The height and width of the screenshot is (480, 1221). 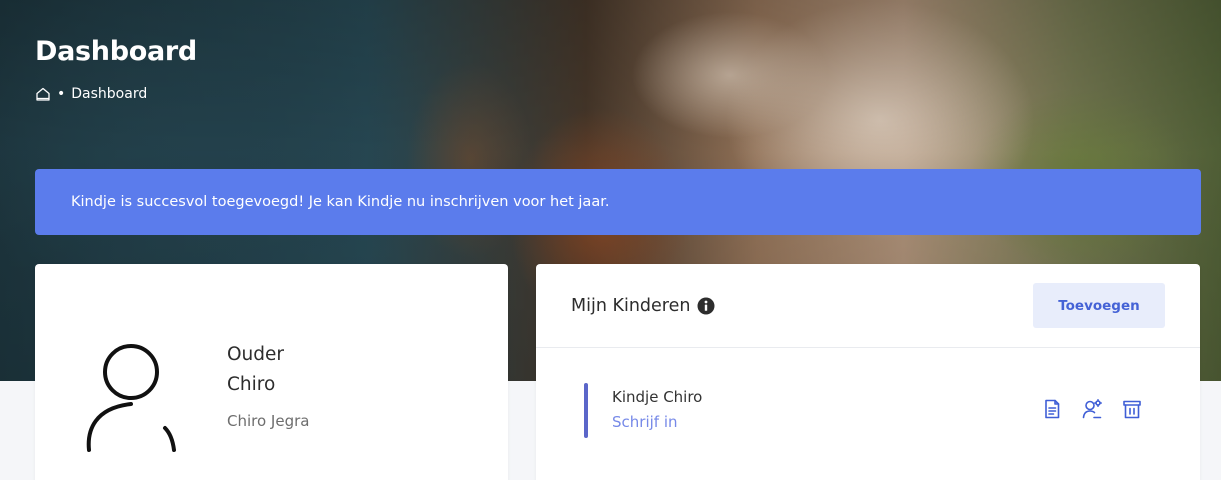 What do you see at coordinates (1052, 409) in the screenshot?
I see `document-icon` at bounding box center [1052, 409].